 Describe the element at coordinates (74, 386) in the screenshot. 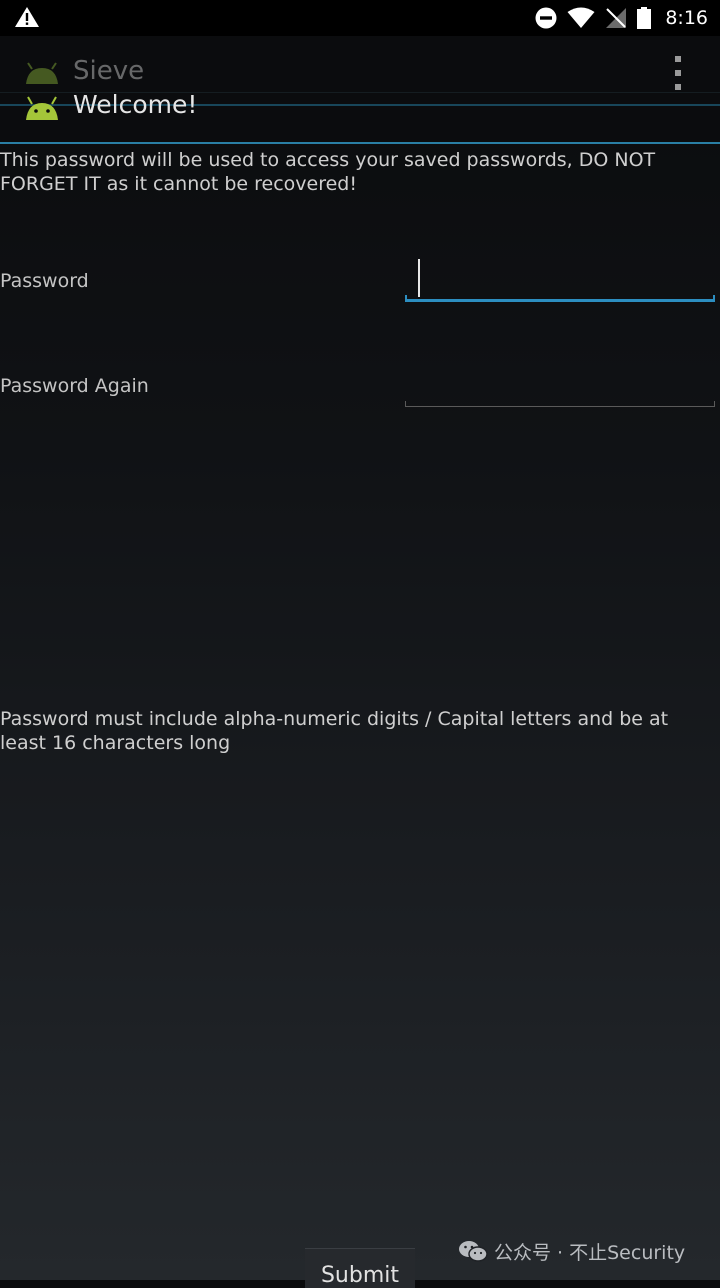

I see `password-again-label: Password Again` at that location.